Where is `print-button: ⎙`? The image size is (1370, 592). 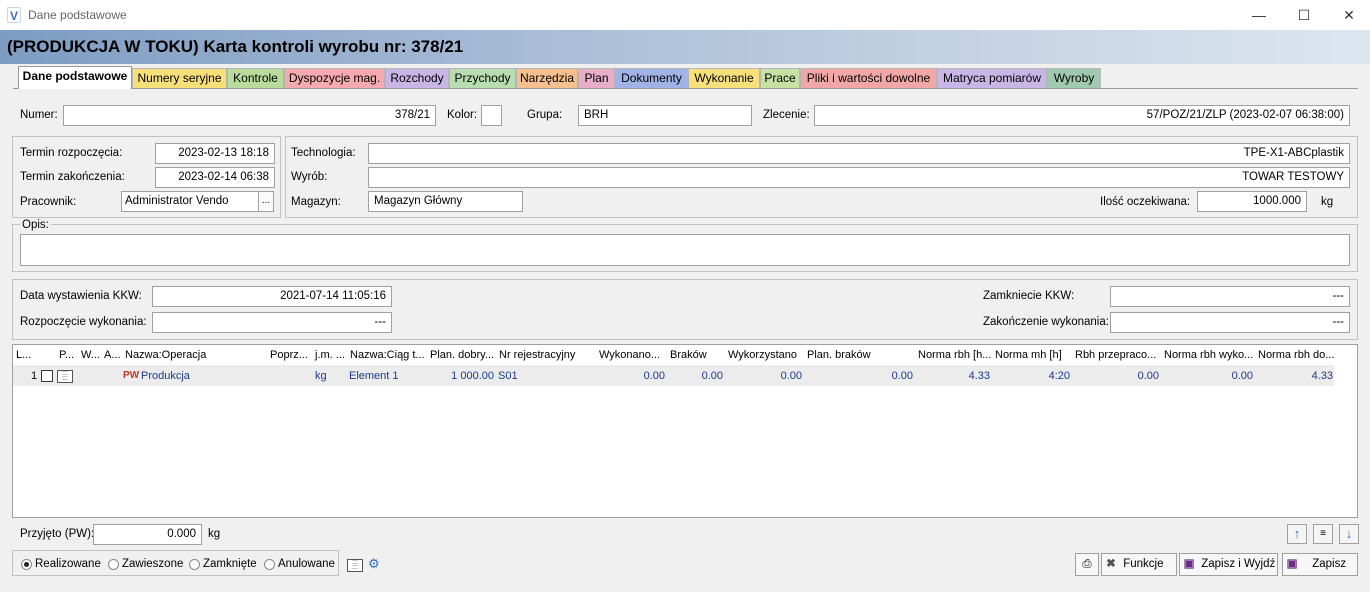 print-button: ⎙ is located at coordinates (1087, 564).